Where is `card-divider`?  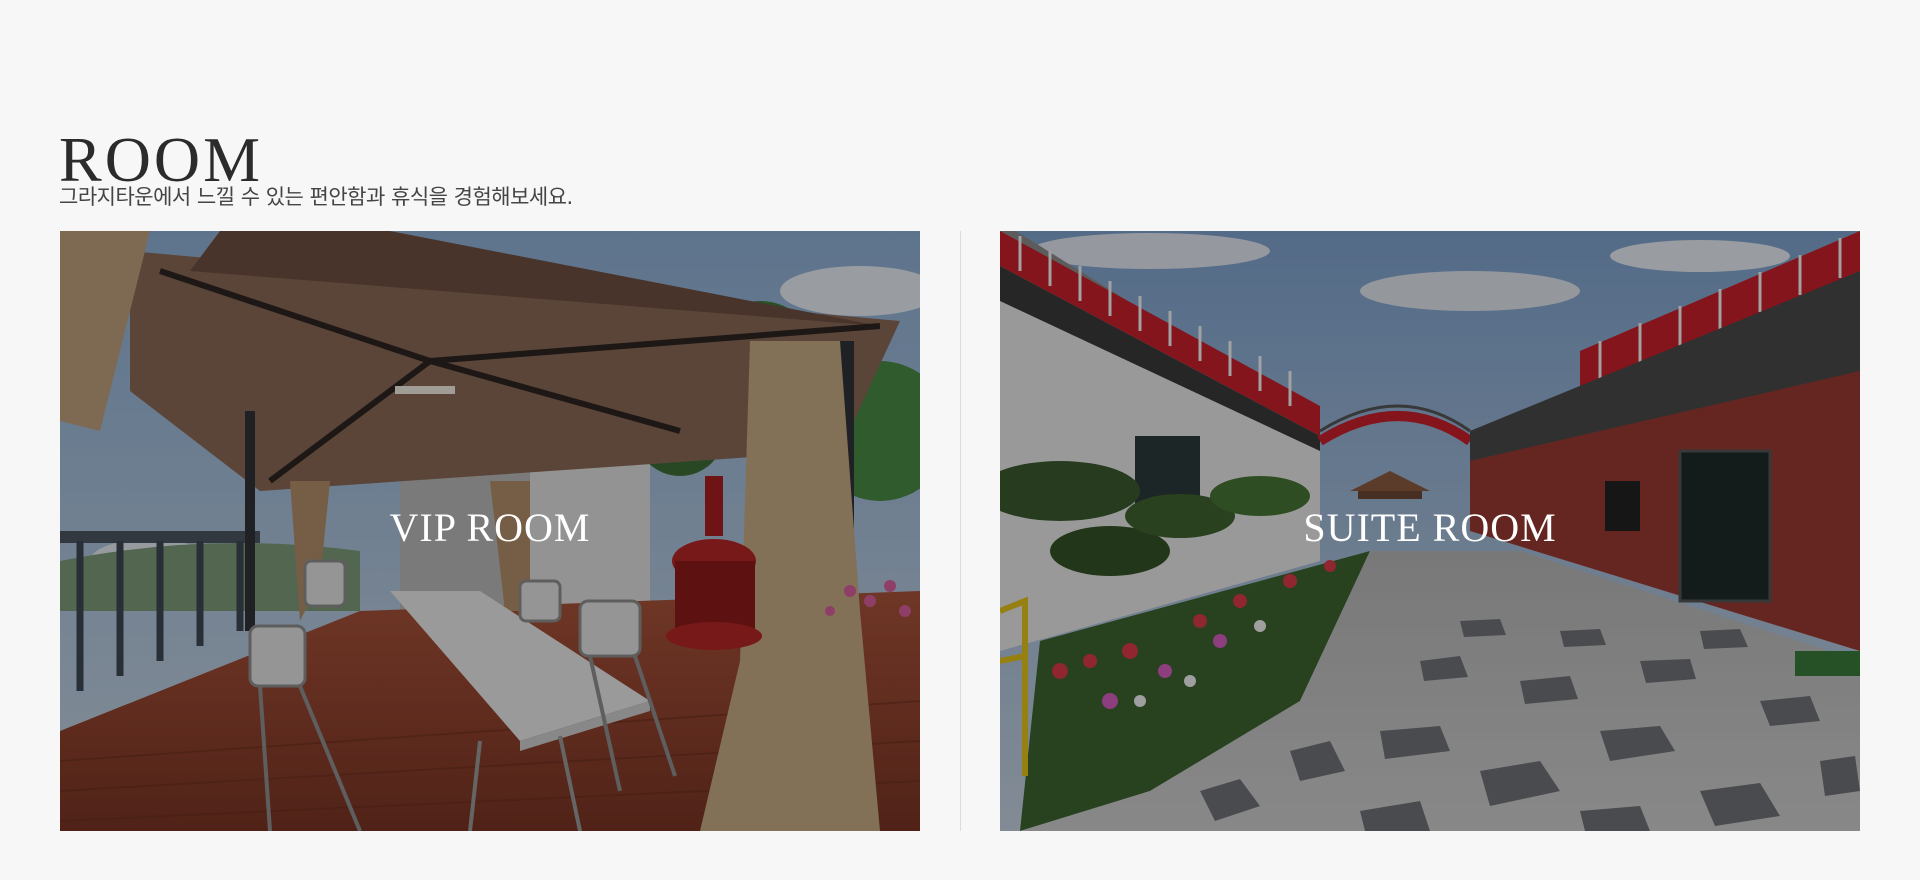 card-divider is located at coordinates (960, 531).